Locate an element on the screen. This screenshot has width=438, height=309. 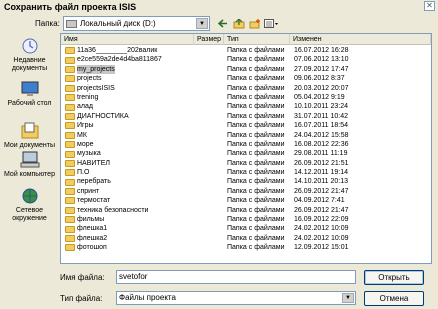
filetype-label: Тип файла: is located at coordinates (81, 298).